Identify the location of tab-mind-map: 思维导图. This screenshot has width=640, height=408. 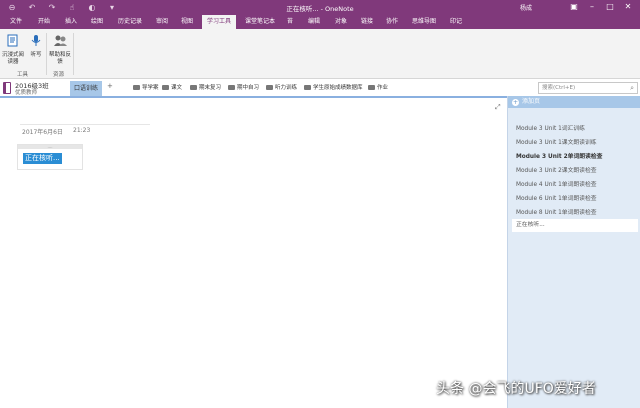
(424, 22).